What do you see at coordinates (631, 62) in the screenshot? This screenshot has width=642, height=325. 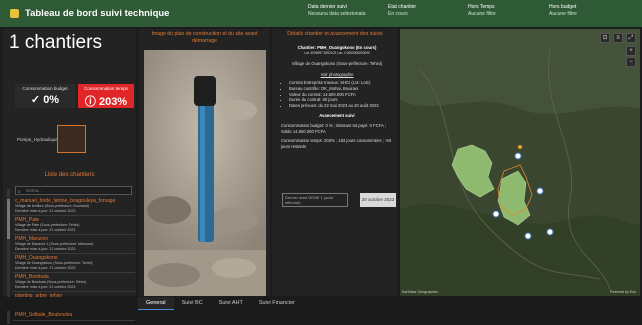 I see `zoom-out-icon: −` at bounding box center [631, 62].